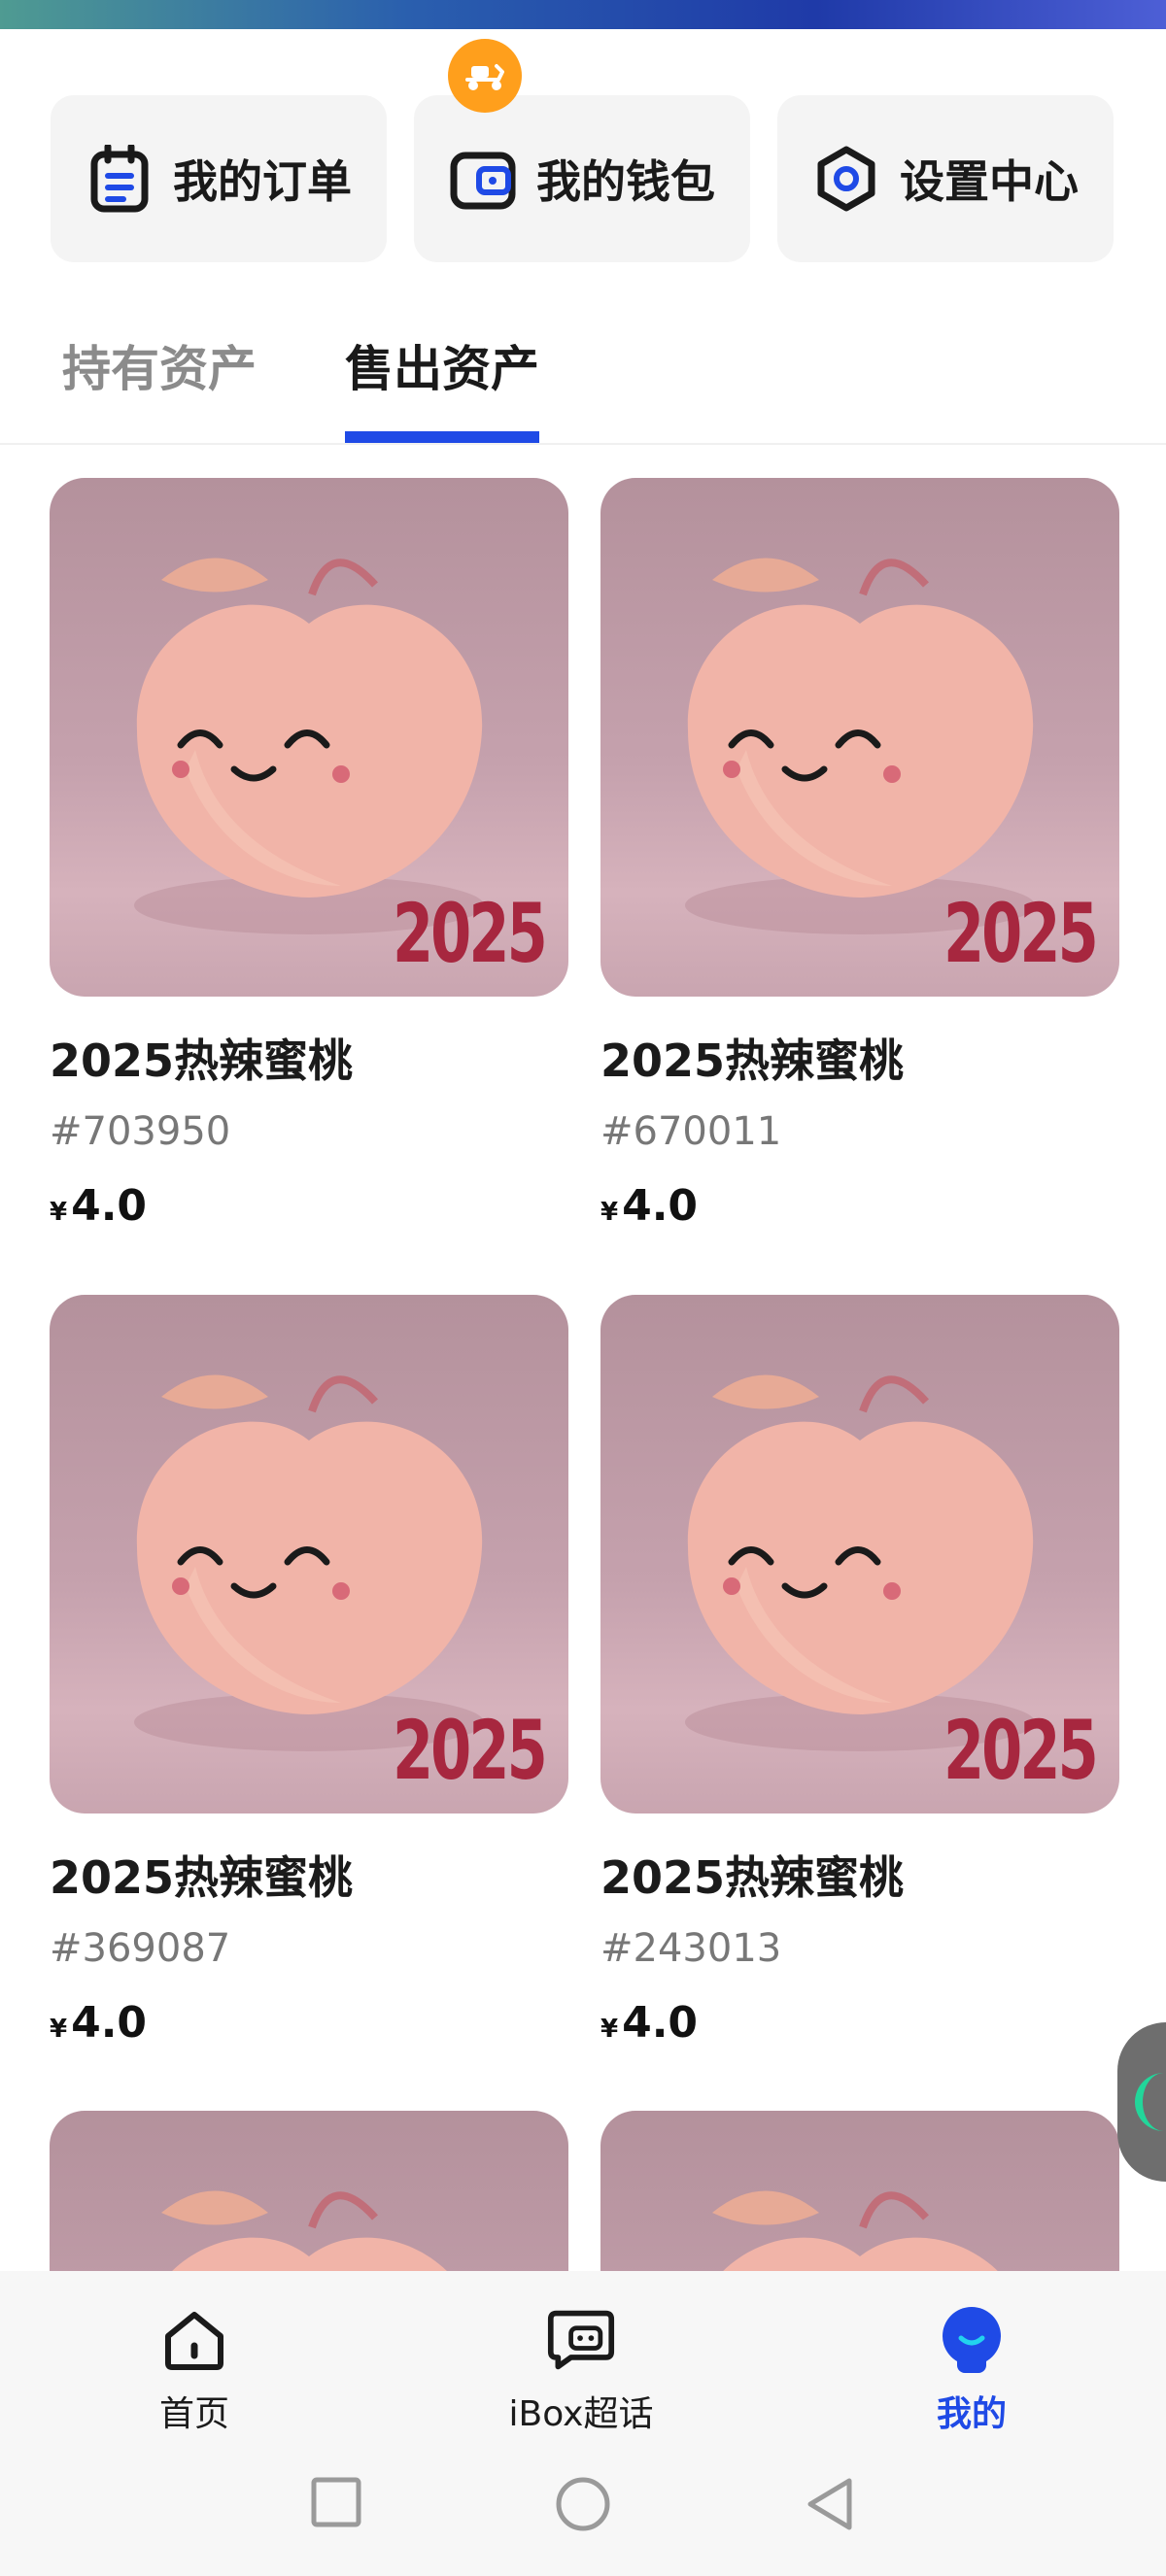 The image size is (1166, 2576). Describe the element at coordinates (193, 2414) in the screenshot. I see `nav-label-home: 首页` at that location.